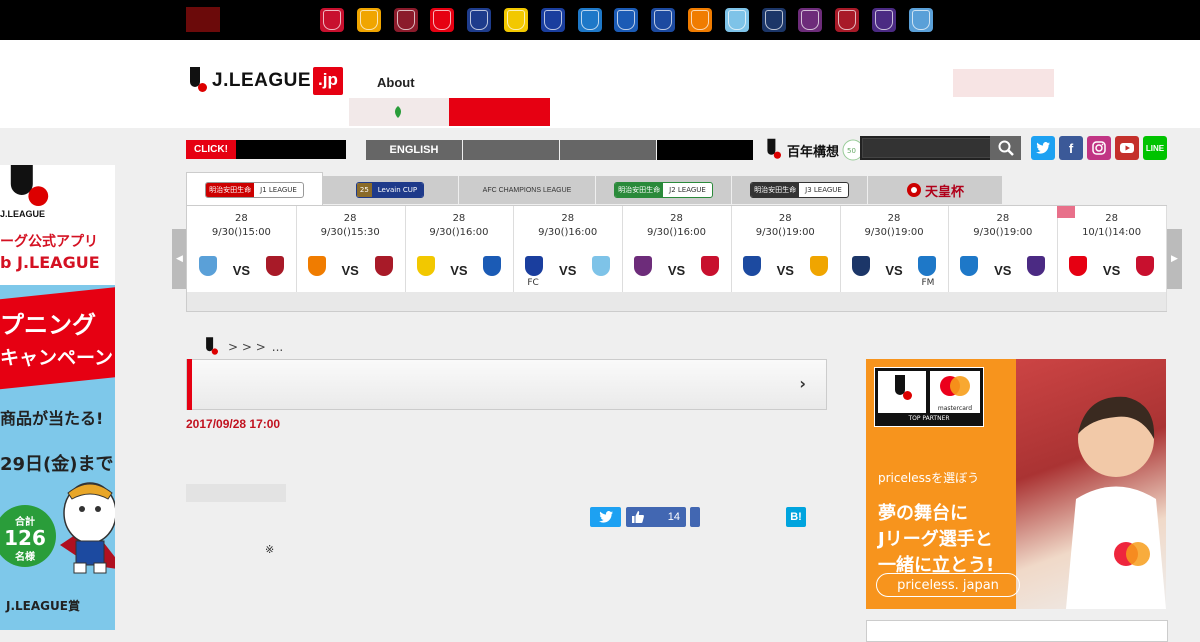 This screenshot has height=642, width=1200. I want to click on hyakunen-banner: 百年構想 50, so click(813, 150).